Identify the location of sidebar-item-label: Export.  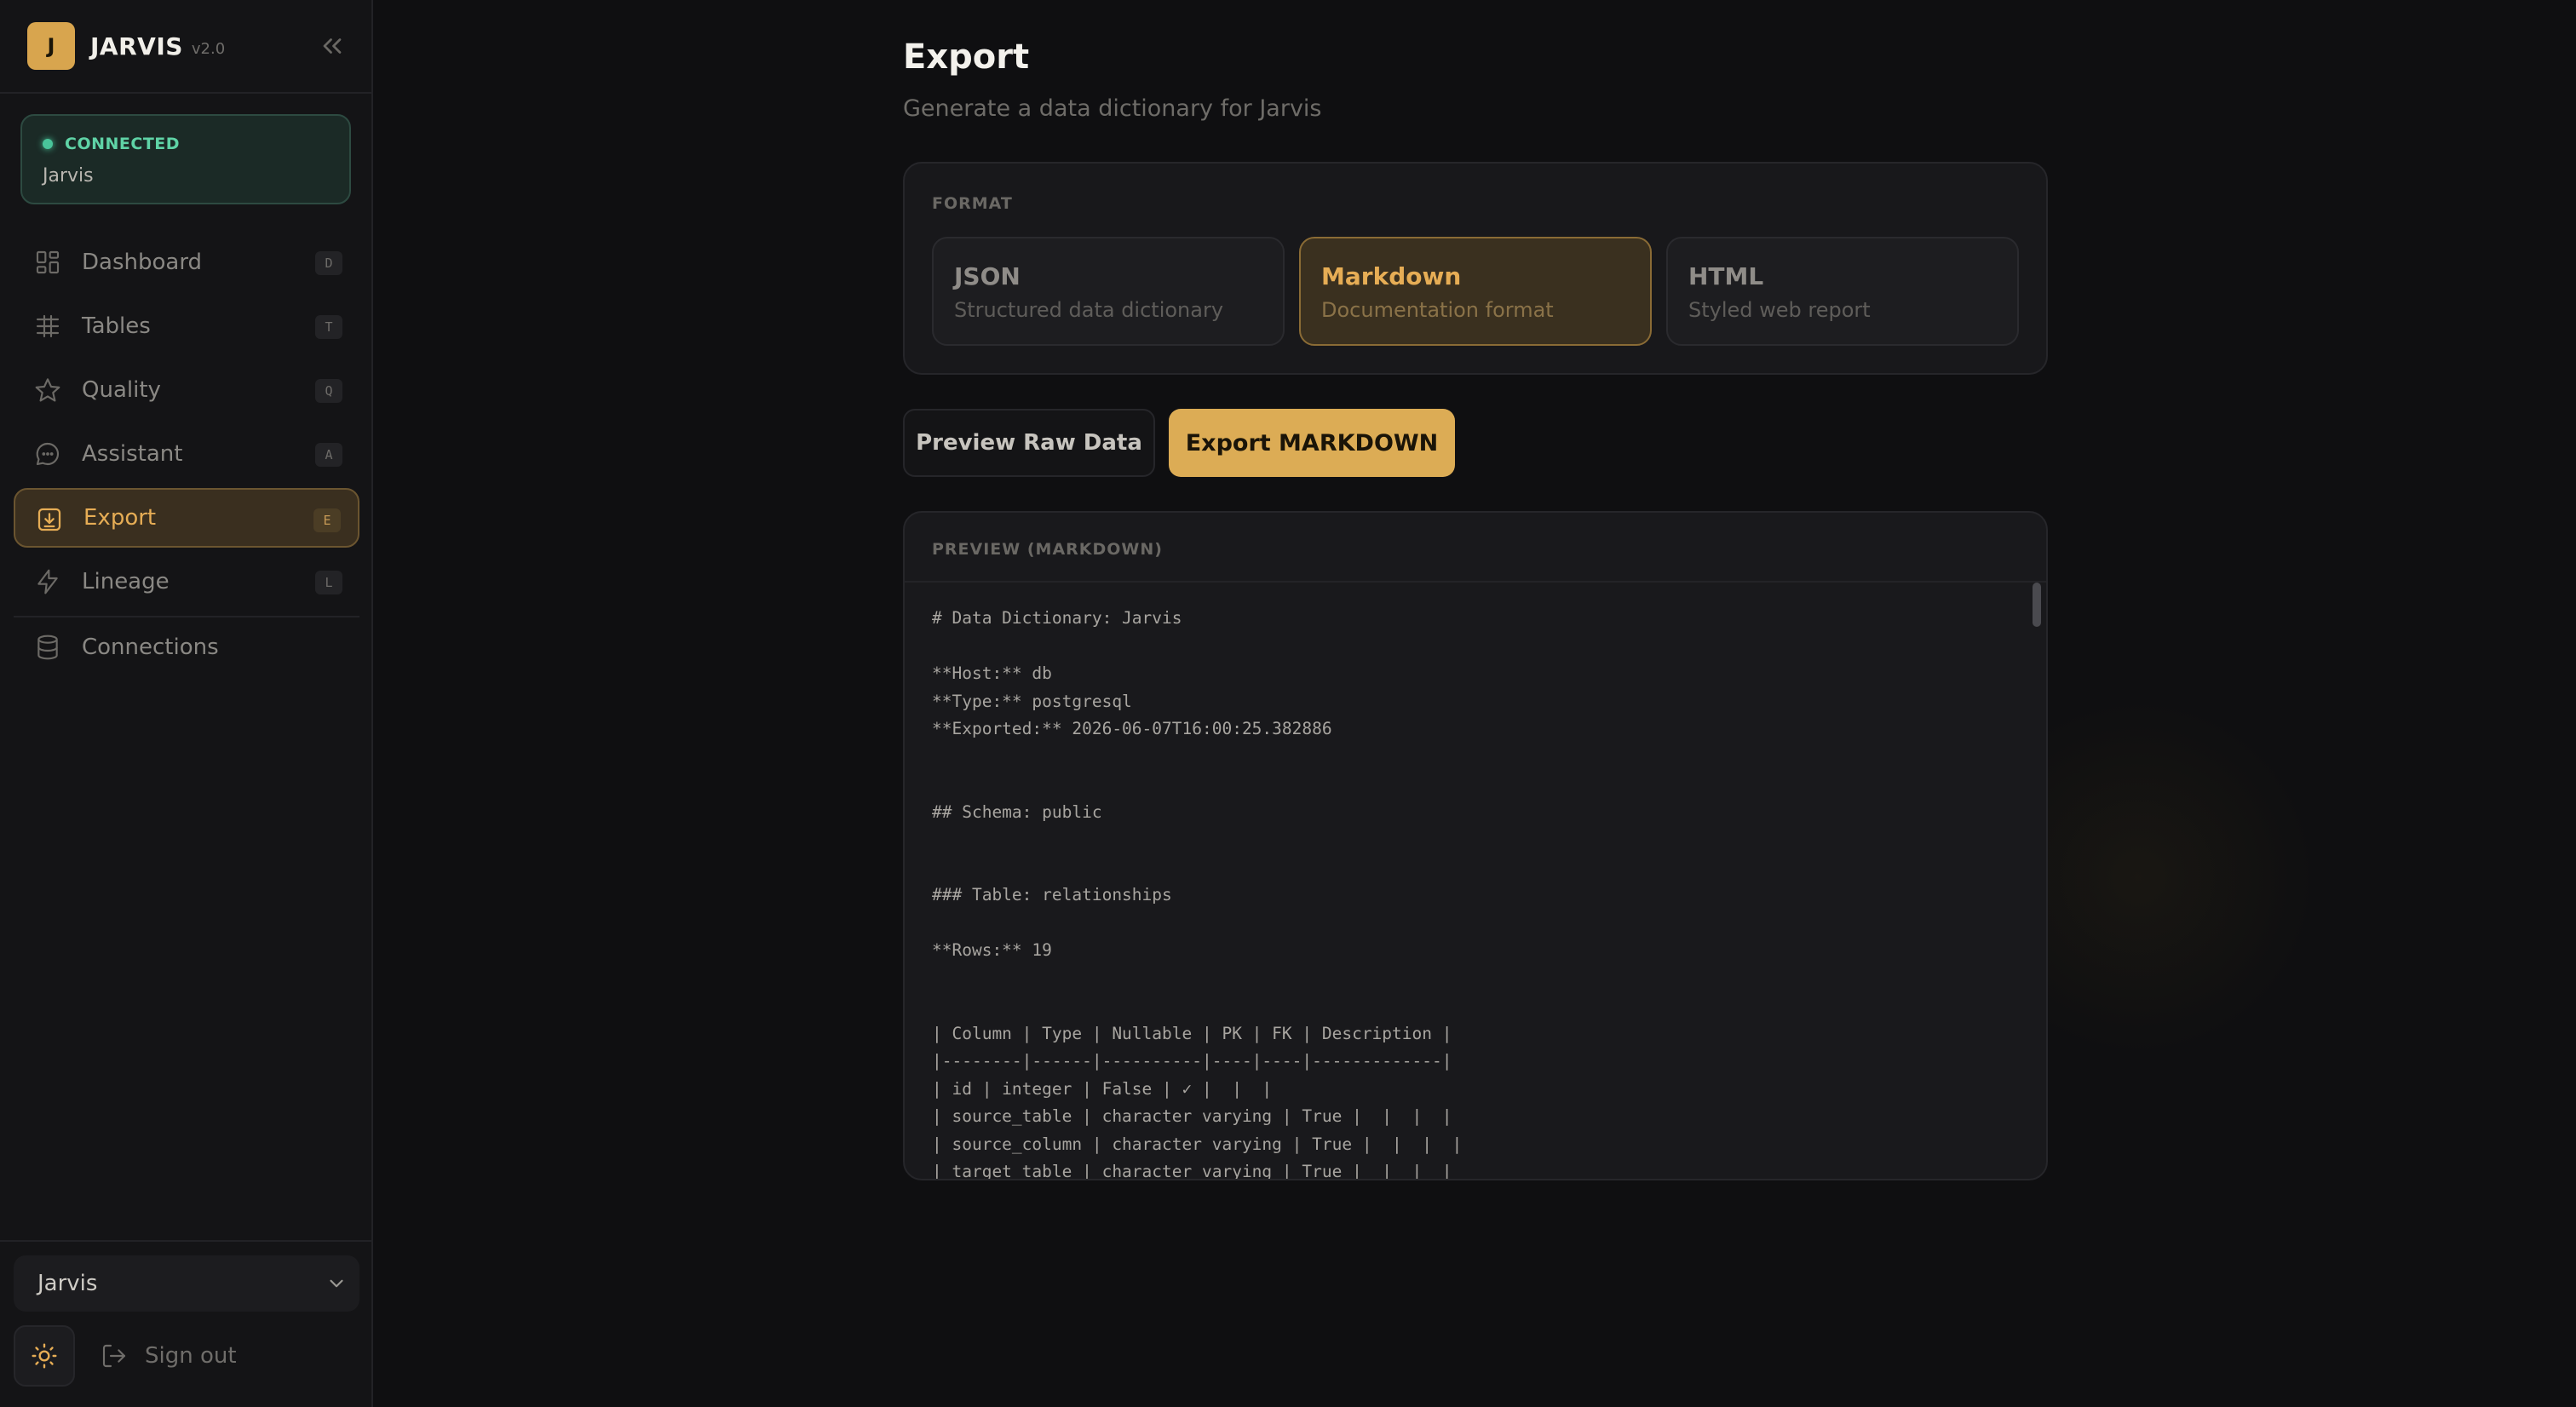
(120, 518).